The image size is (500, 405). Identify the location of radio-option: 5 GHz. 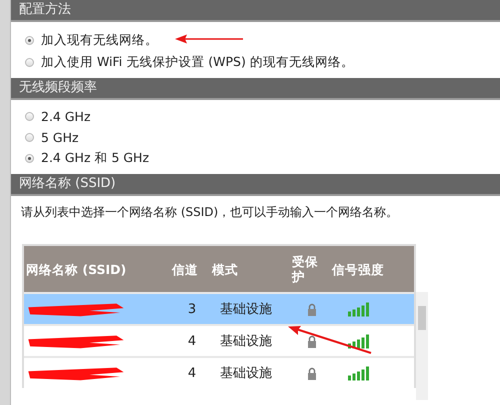
(262, 137).